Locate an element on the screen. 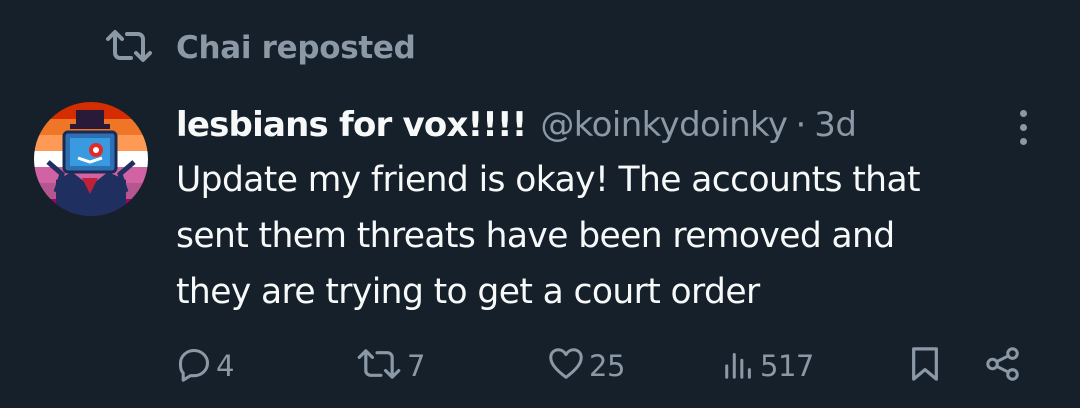 The width and height of the screenshot is (1080, 408). user-handle: @koinkydoinky is located at coordinates (664, 125).